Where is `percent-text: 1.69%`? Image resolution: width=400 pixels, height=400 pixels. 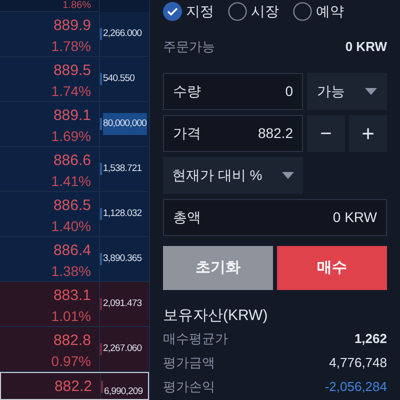 percent-text: 1.69% is located at coordinates (71, 136).